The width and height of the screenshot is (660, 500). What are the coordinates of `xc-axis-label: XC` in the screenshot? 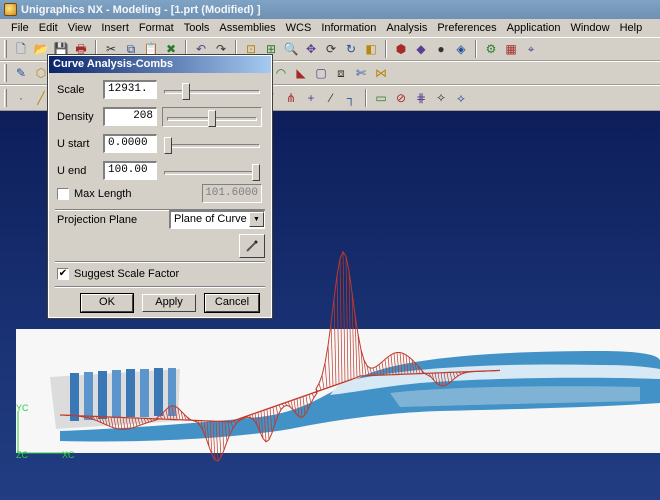 It's located at (68, 455).